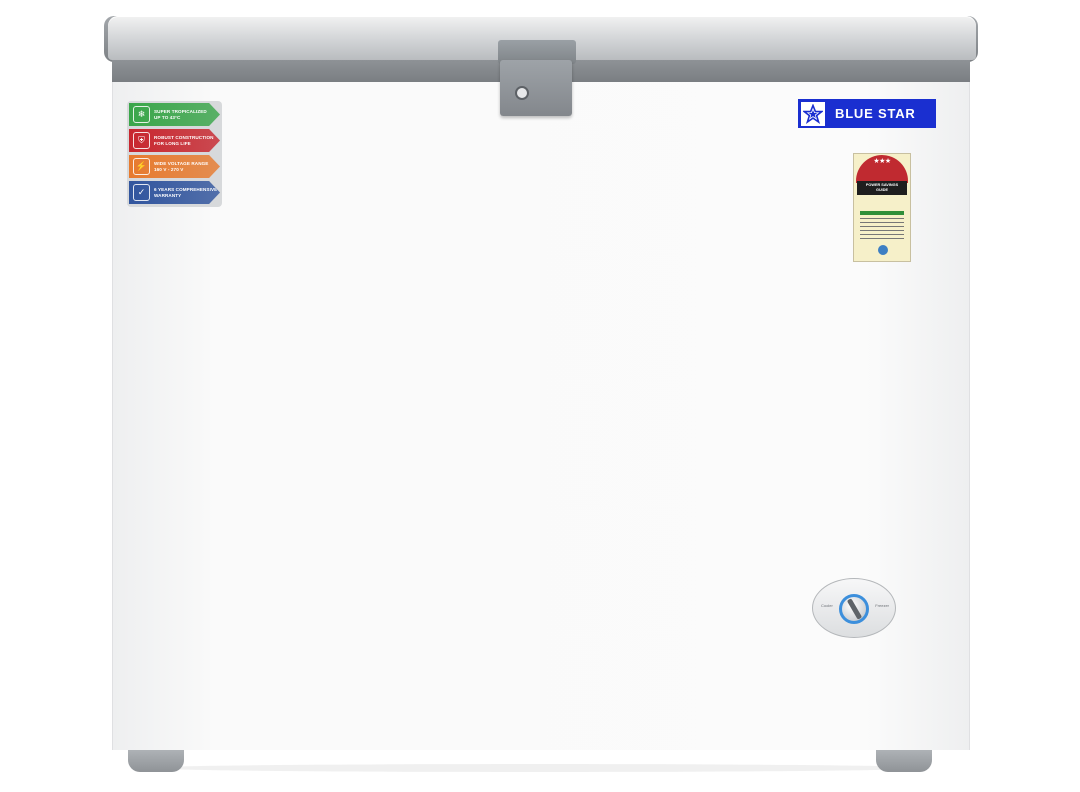 The image size is (1080, 792). I want to click on feature-label: ROBUST CONSTRUCTION FOR LONG LIFE, so click(184, 140).